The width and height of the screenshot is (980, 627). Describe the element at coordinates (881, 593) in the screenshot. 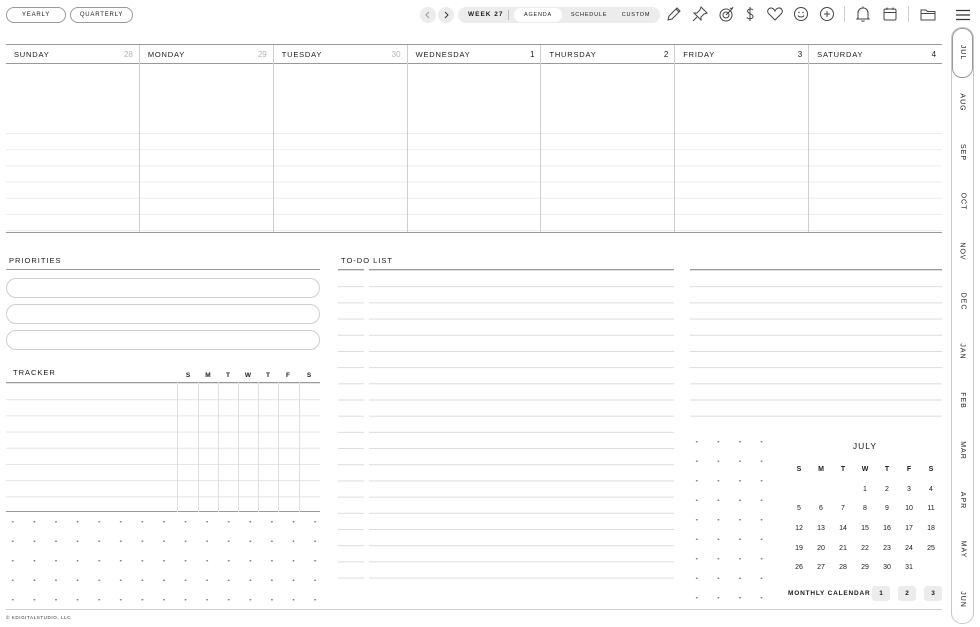

I see `monthly-calendar-button-1: 1` at that location.